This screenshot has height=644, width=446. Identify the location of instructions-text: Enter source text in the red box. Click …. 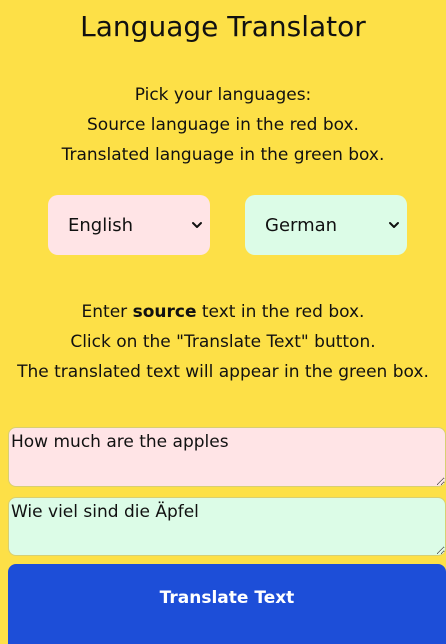
(223, 342).